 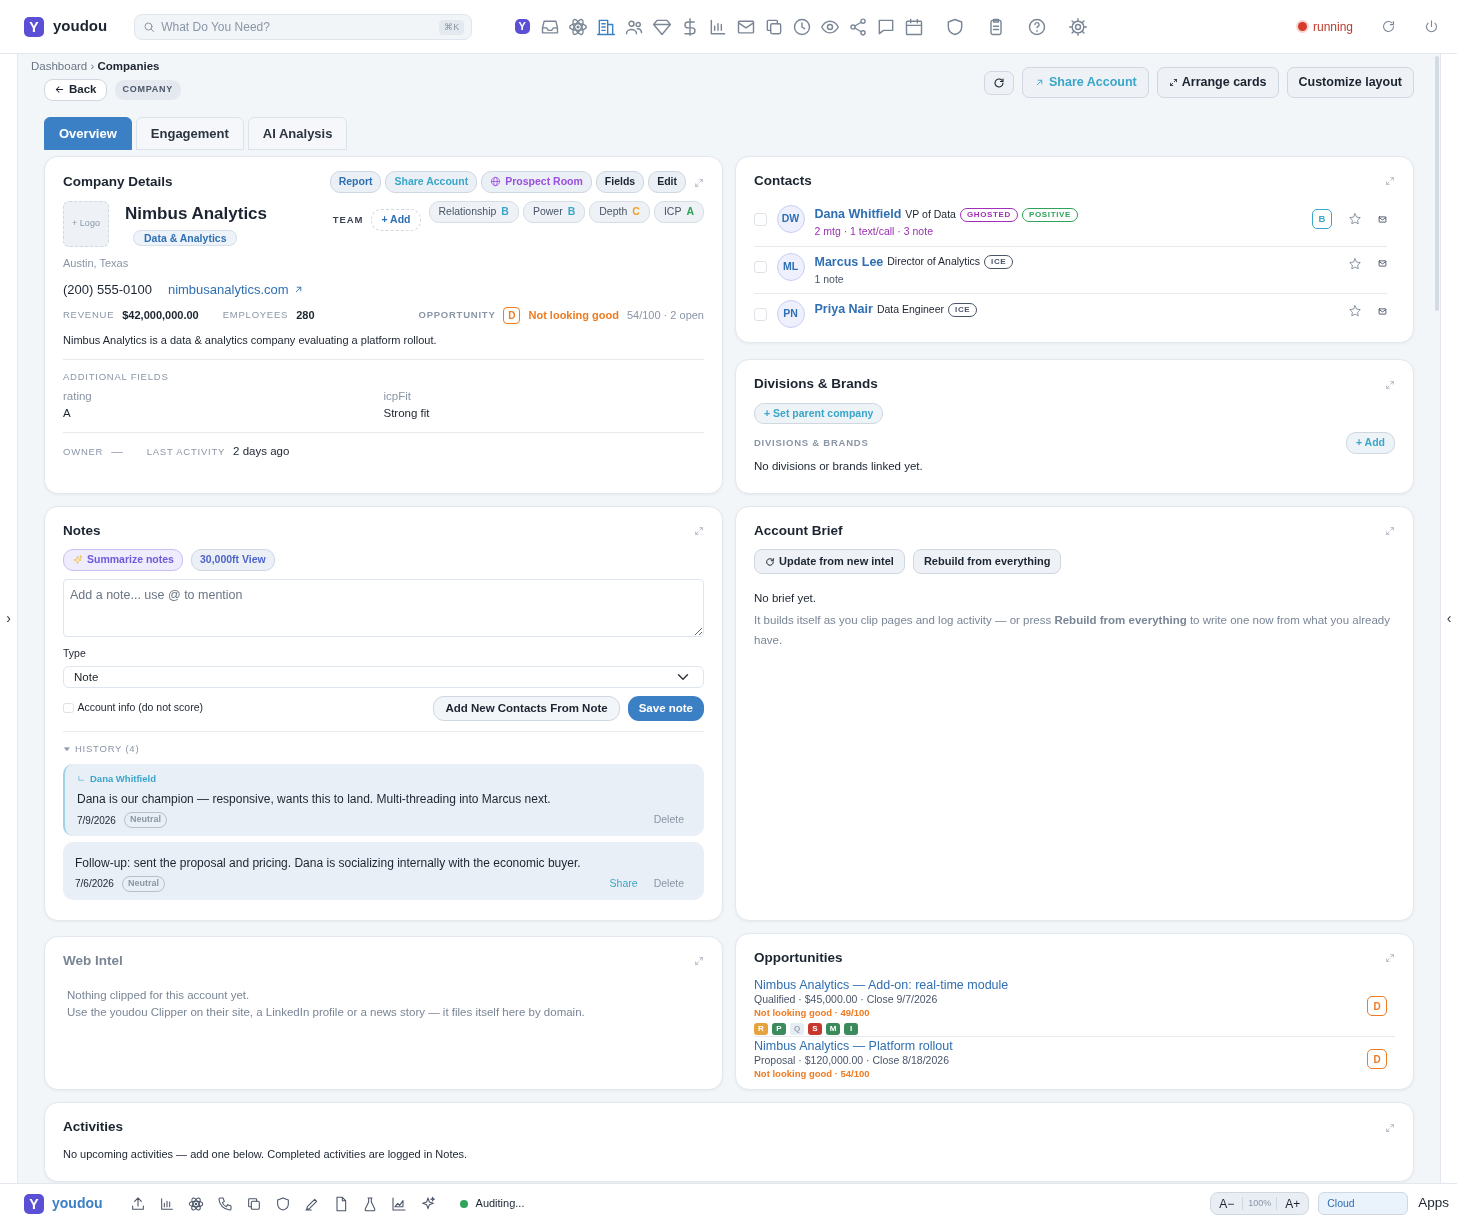 I want to click on calendar-icon, so click(x=914, y=26).